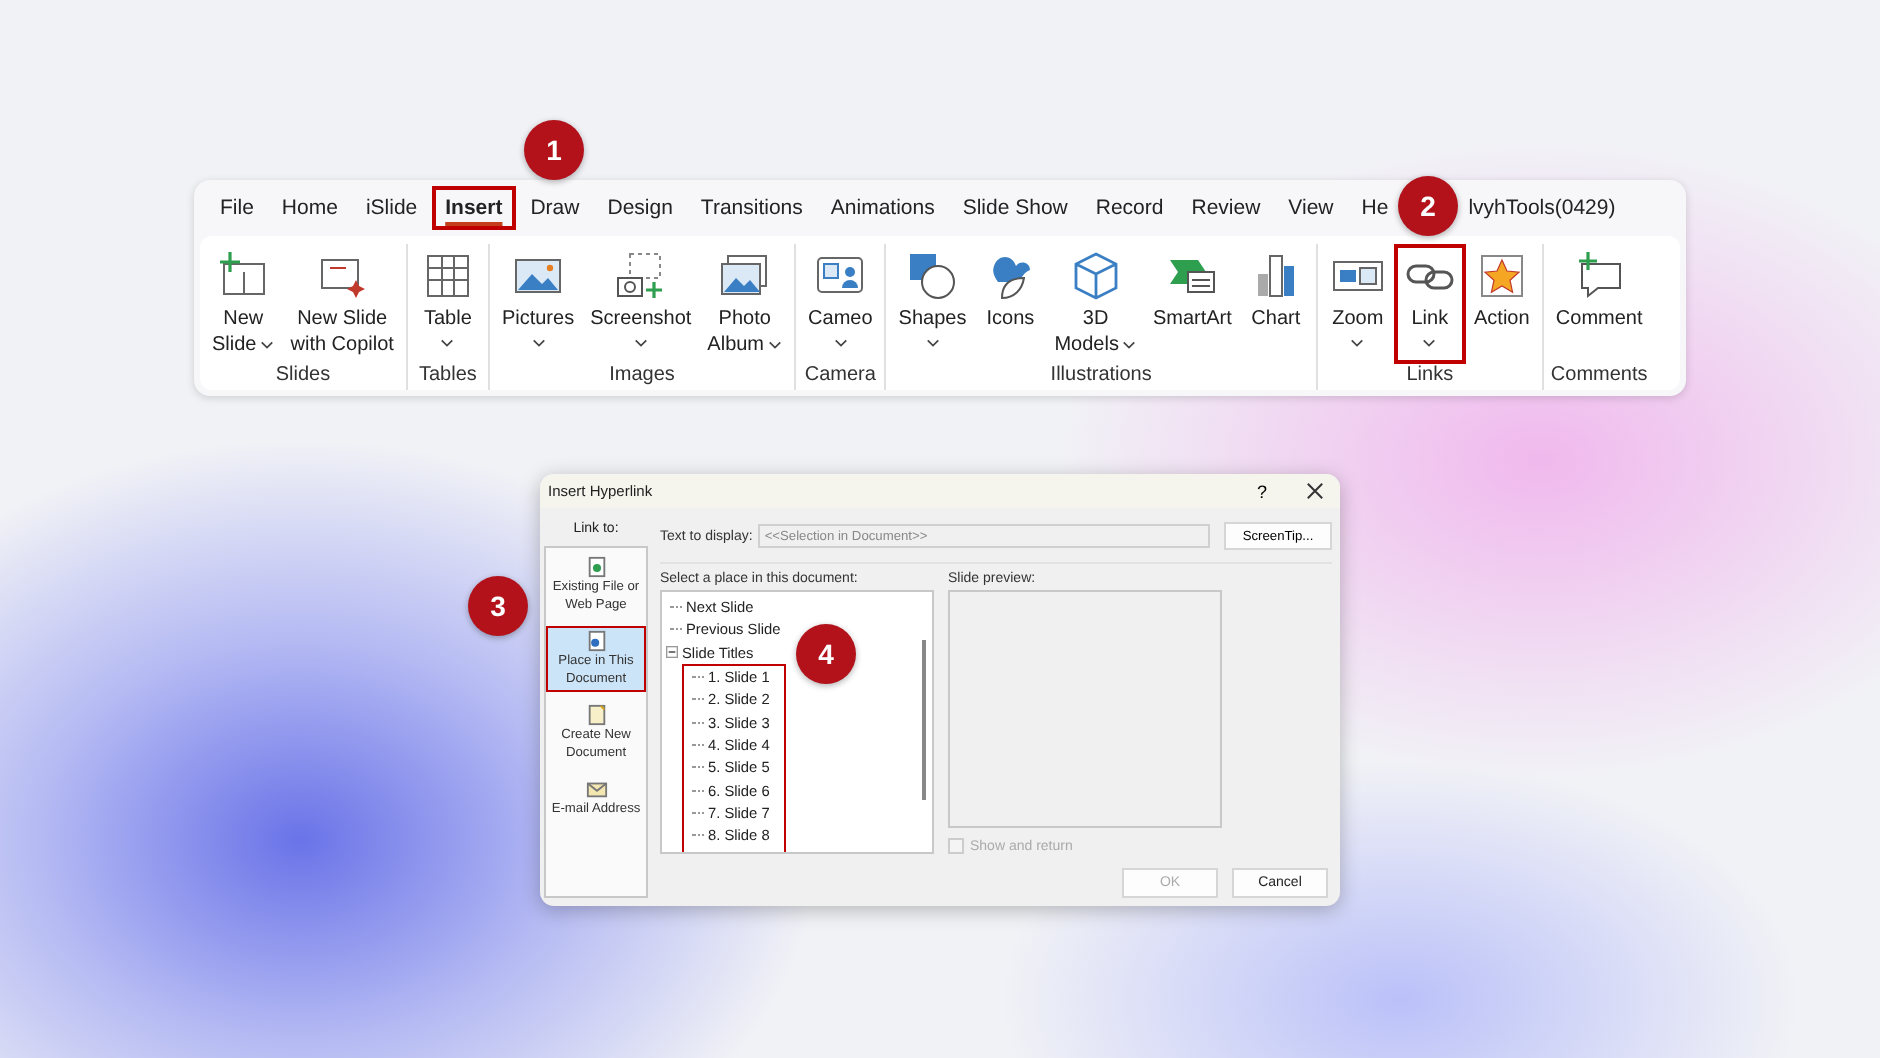 This screenshot has height=1058, width=1880. What do you see at coordinates (538, 304) in the screenshot?
I see `ribbon-button: Pictures` at bounding box center [538, 304].